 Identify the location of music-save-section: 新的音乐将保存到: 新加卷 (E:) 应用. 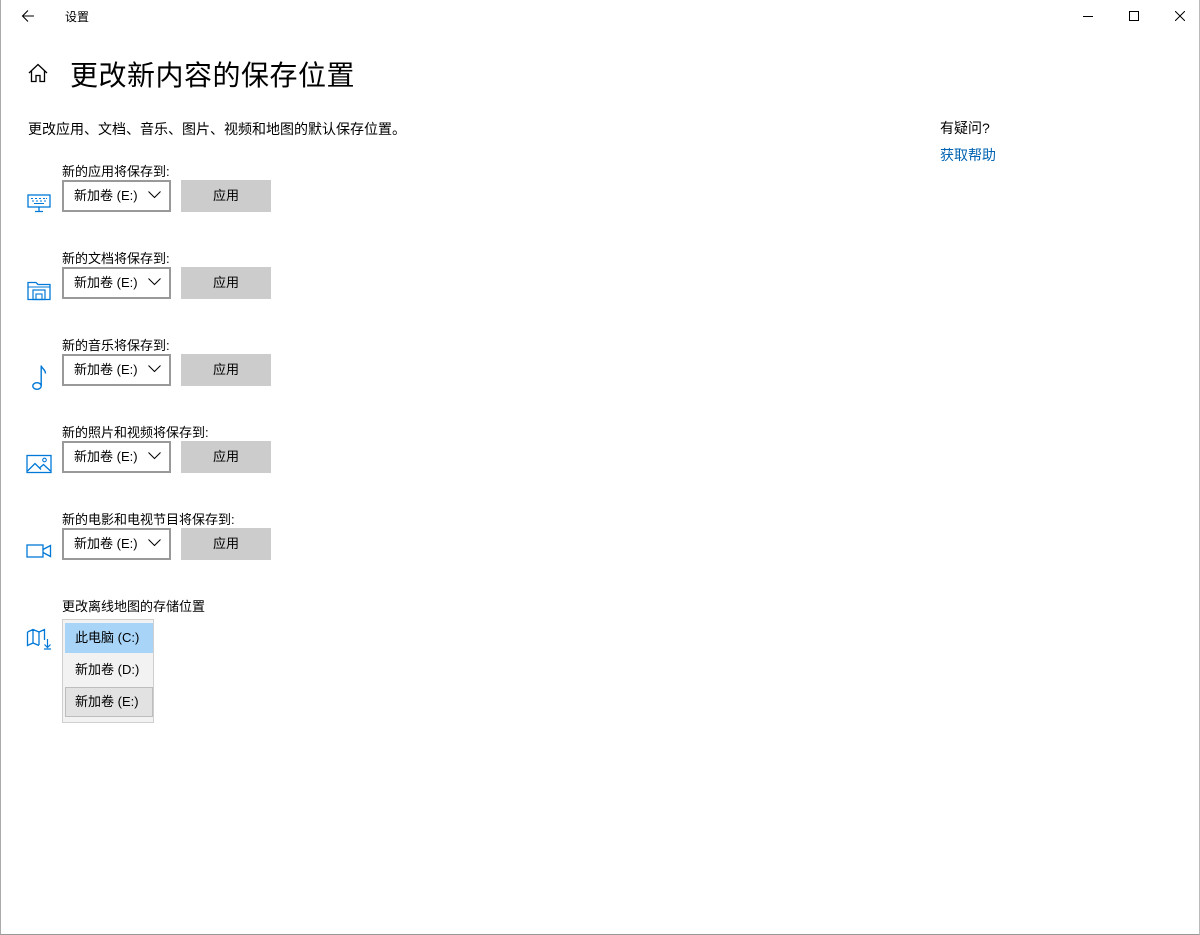
(201, 375).